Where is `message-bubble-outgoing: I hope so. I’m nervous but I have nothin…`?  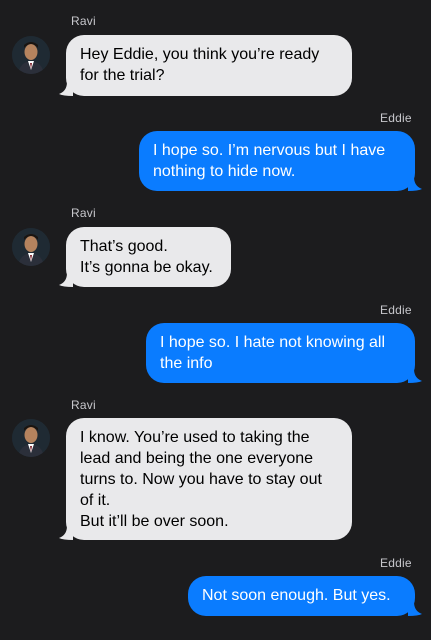
message-bubble-outgoing: I hope so. I’m nervous but I have nothin… is located at coordinates (277, 161).